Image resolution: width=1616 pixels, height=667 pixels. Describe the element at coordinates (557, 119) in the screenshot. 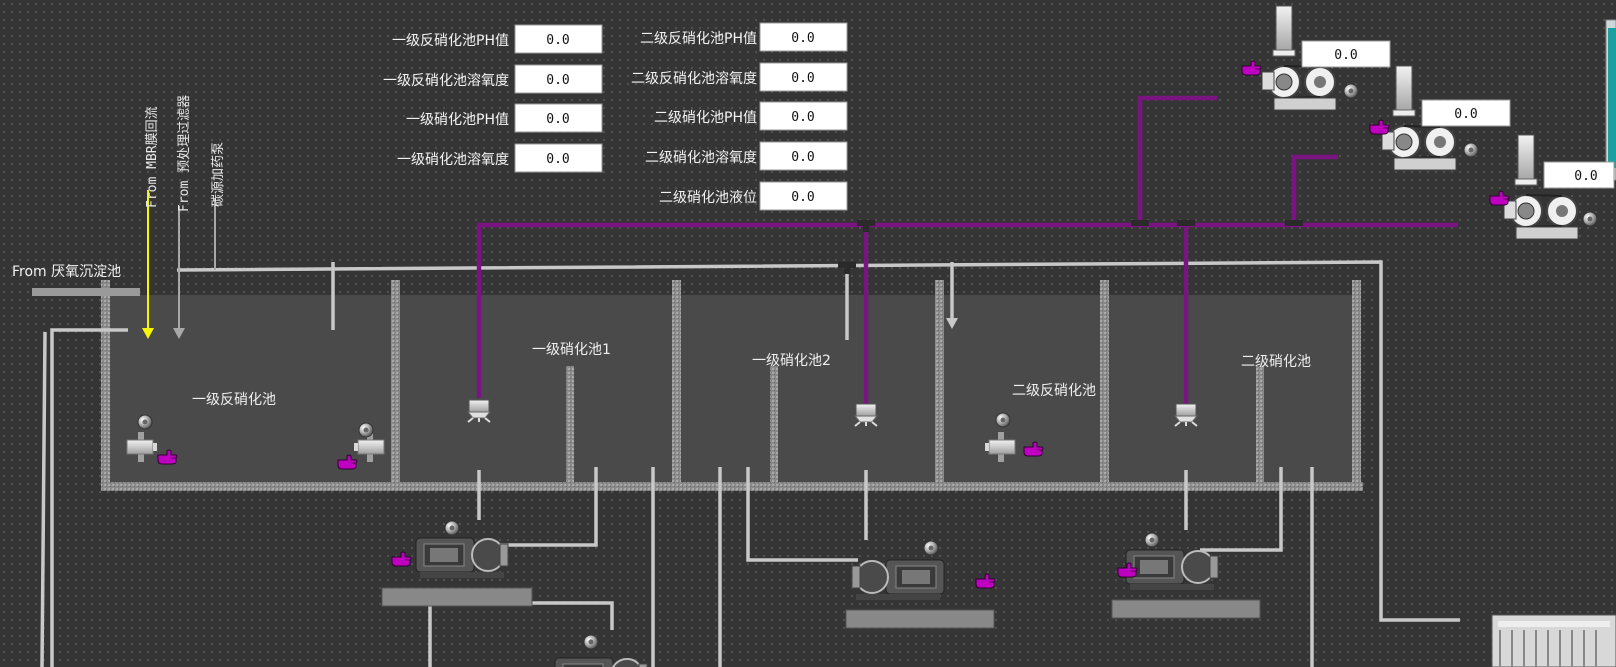

I see `reading-value-3: 0.0` at that location.